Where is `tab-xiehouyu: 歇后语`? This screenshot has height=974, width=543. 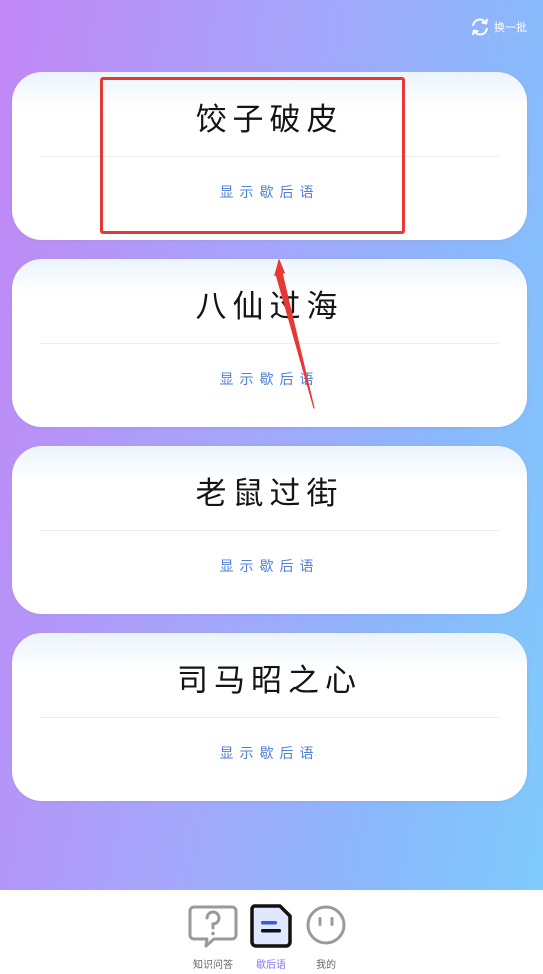 tab-xiehouyu: 歇后语 is located at coordinates (271, 937).